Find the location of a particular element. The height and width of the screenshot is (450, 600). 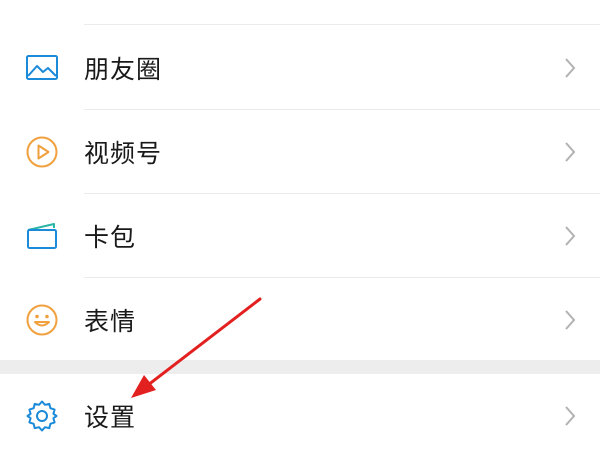

menu-item-label: 朋友圈 is located at coordinates (123, 69).